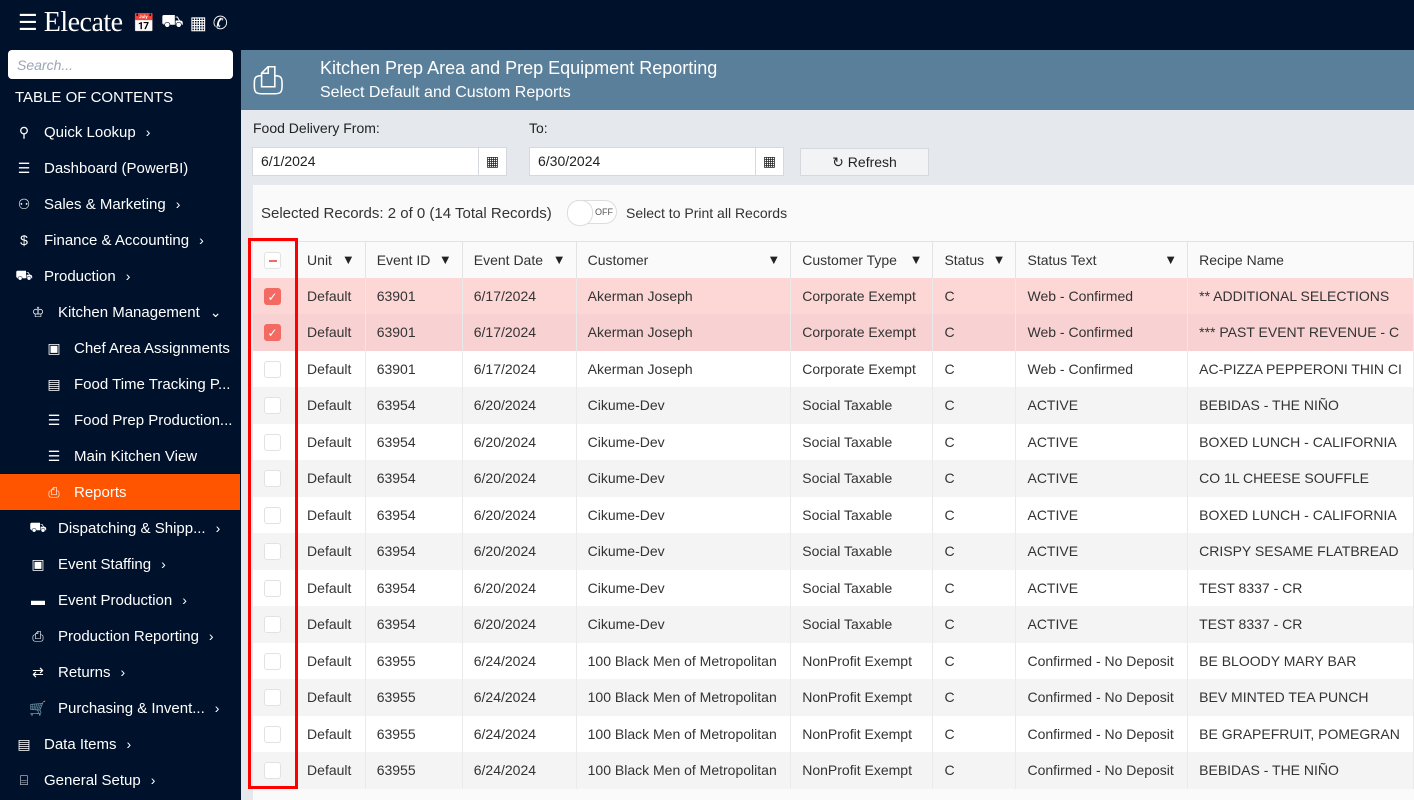 This screenshot has height=800, width=1414. Describe the element at coordinates (152, 348) in the screenshot. I see `sidebar-item-label: Chef Area Assignments` at that location.